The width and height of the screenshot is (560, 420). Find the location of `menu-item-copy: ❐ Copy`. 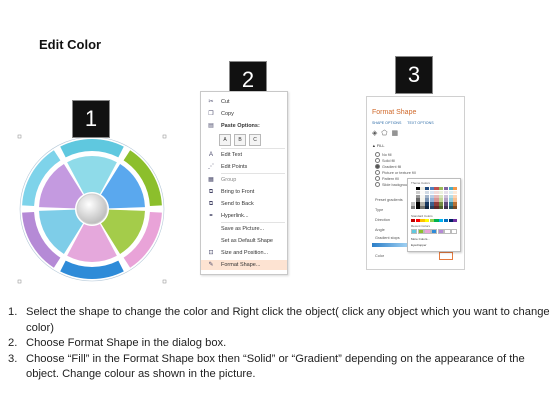

menu-item-copy: ❐ Copy is located at coordinates (244, 114).